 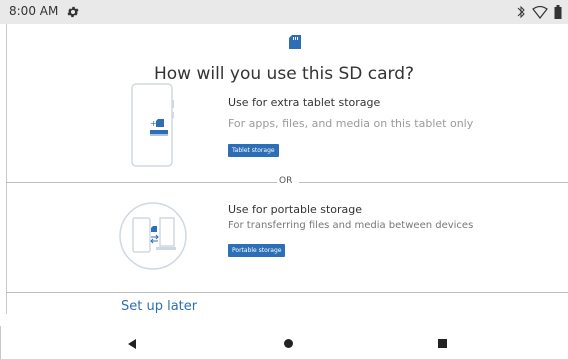 What do you see at coordinates (34, 11) in the screenshot?
I see `status-time: 8:00 AM` at bounding box center [34, 11].